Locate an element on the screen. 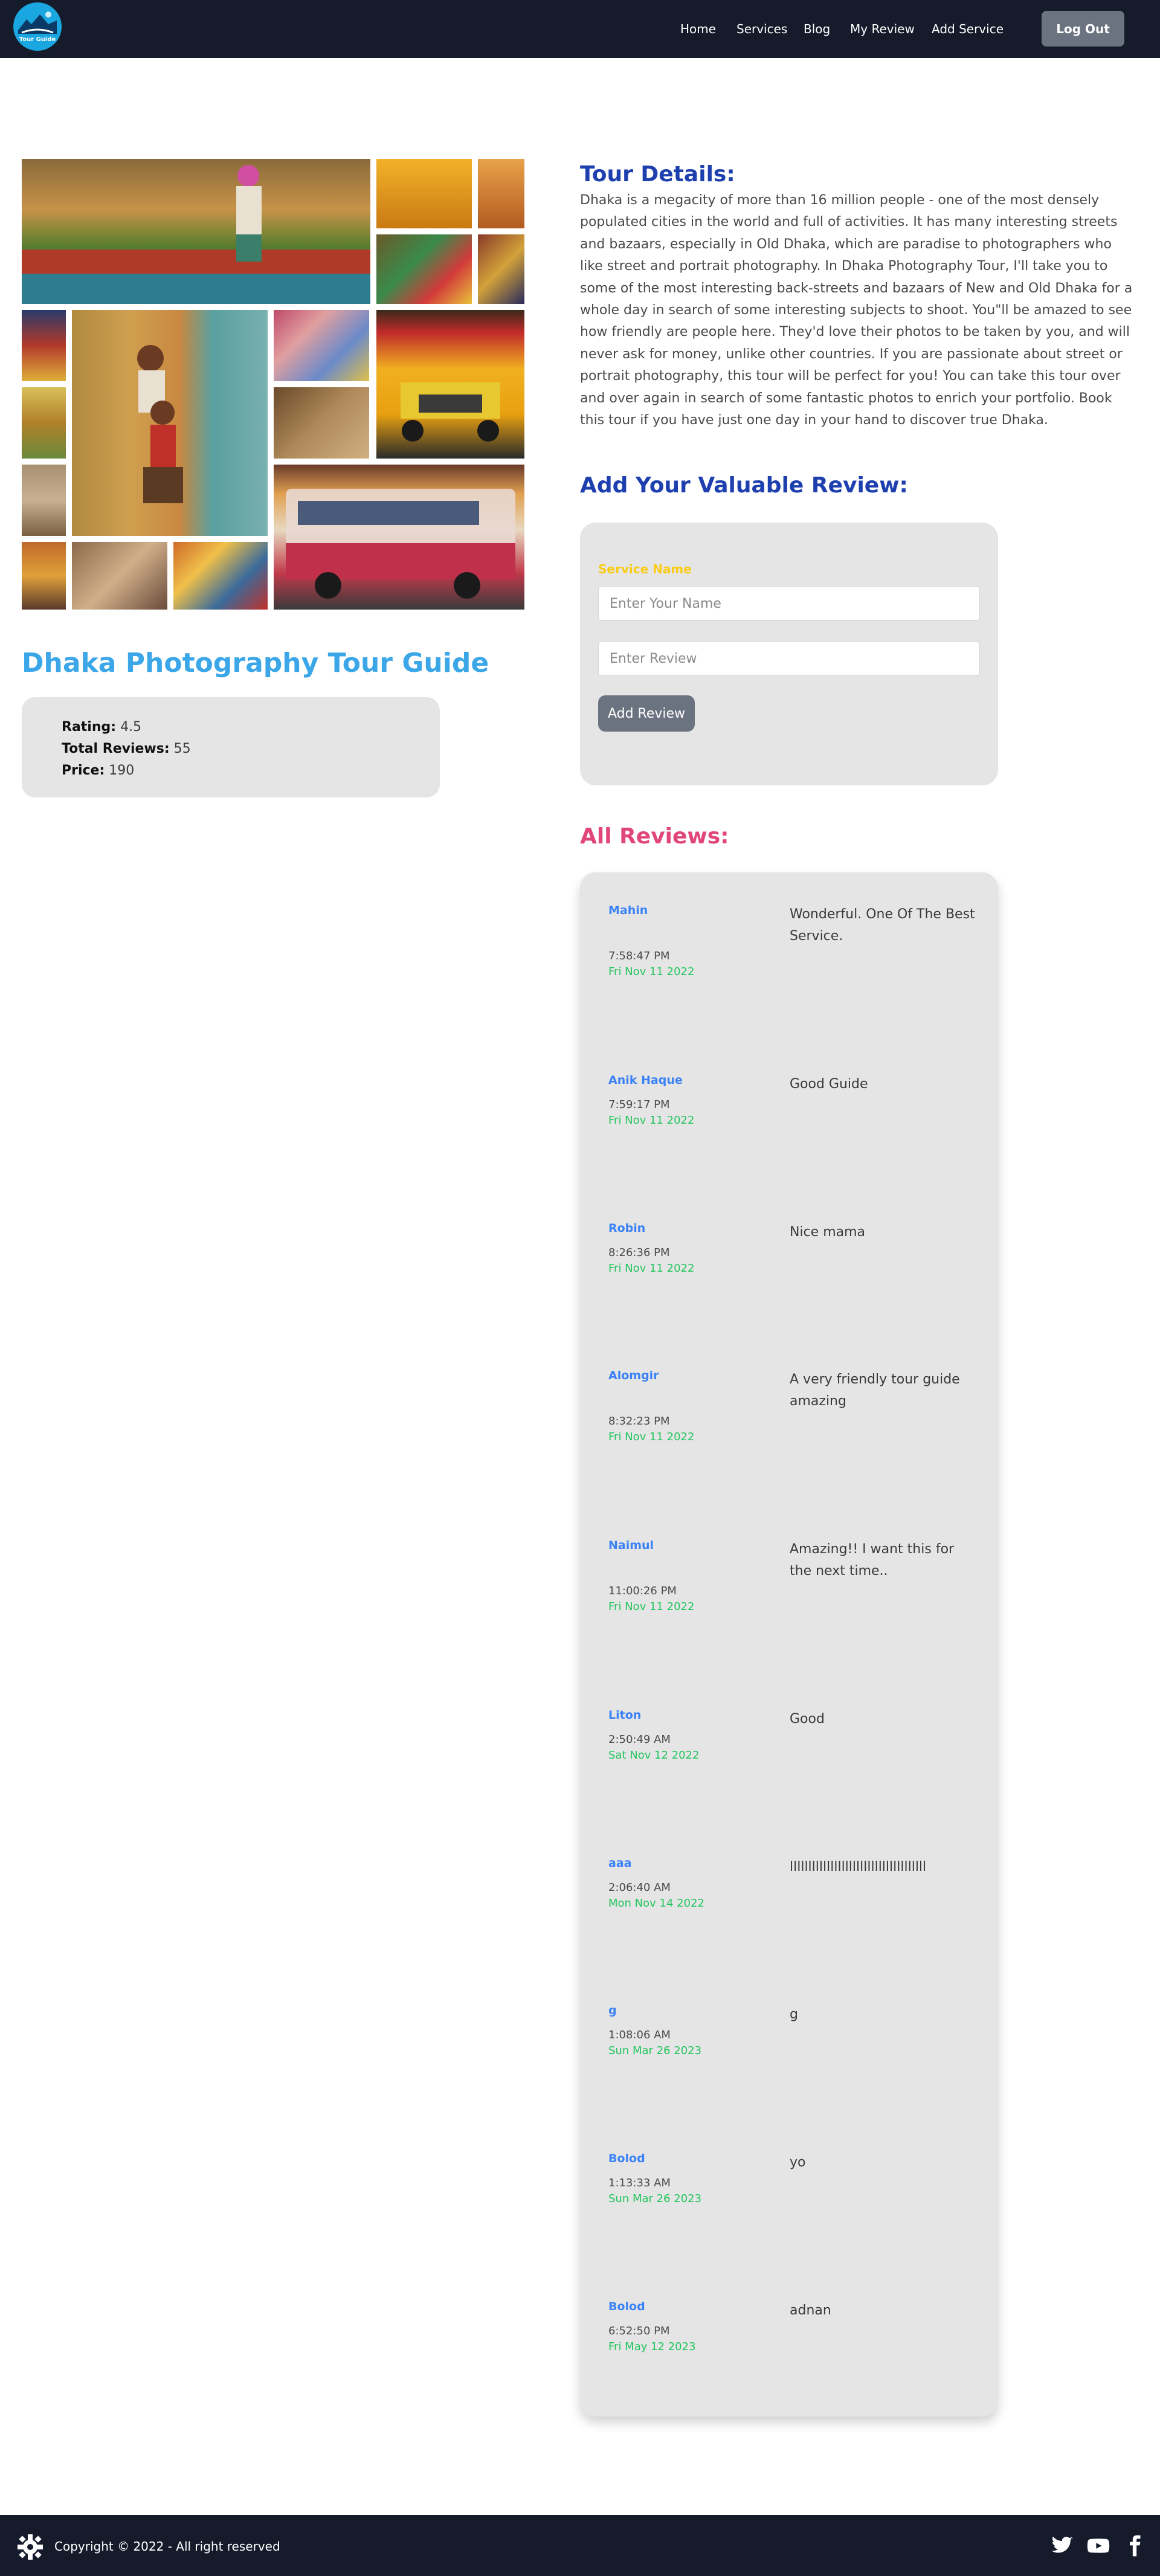 The height and width of the screenshot is (2576, 1160). reviewer-name: Alomgir is located at coordinates (633, 1375).